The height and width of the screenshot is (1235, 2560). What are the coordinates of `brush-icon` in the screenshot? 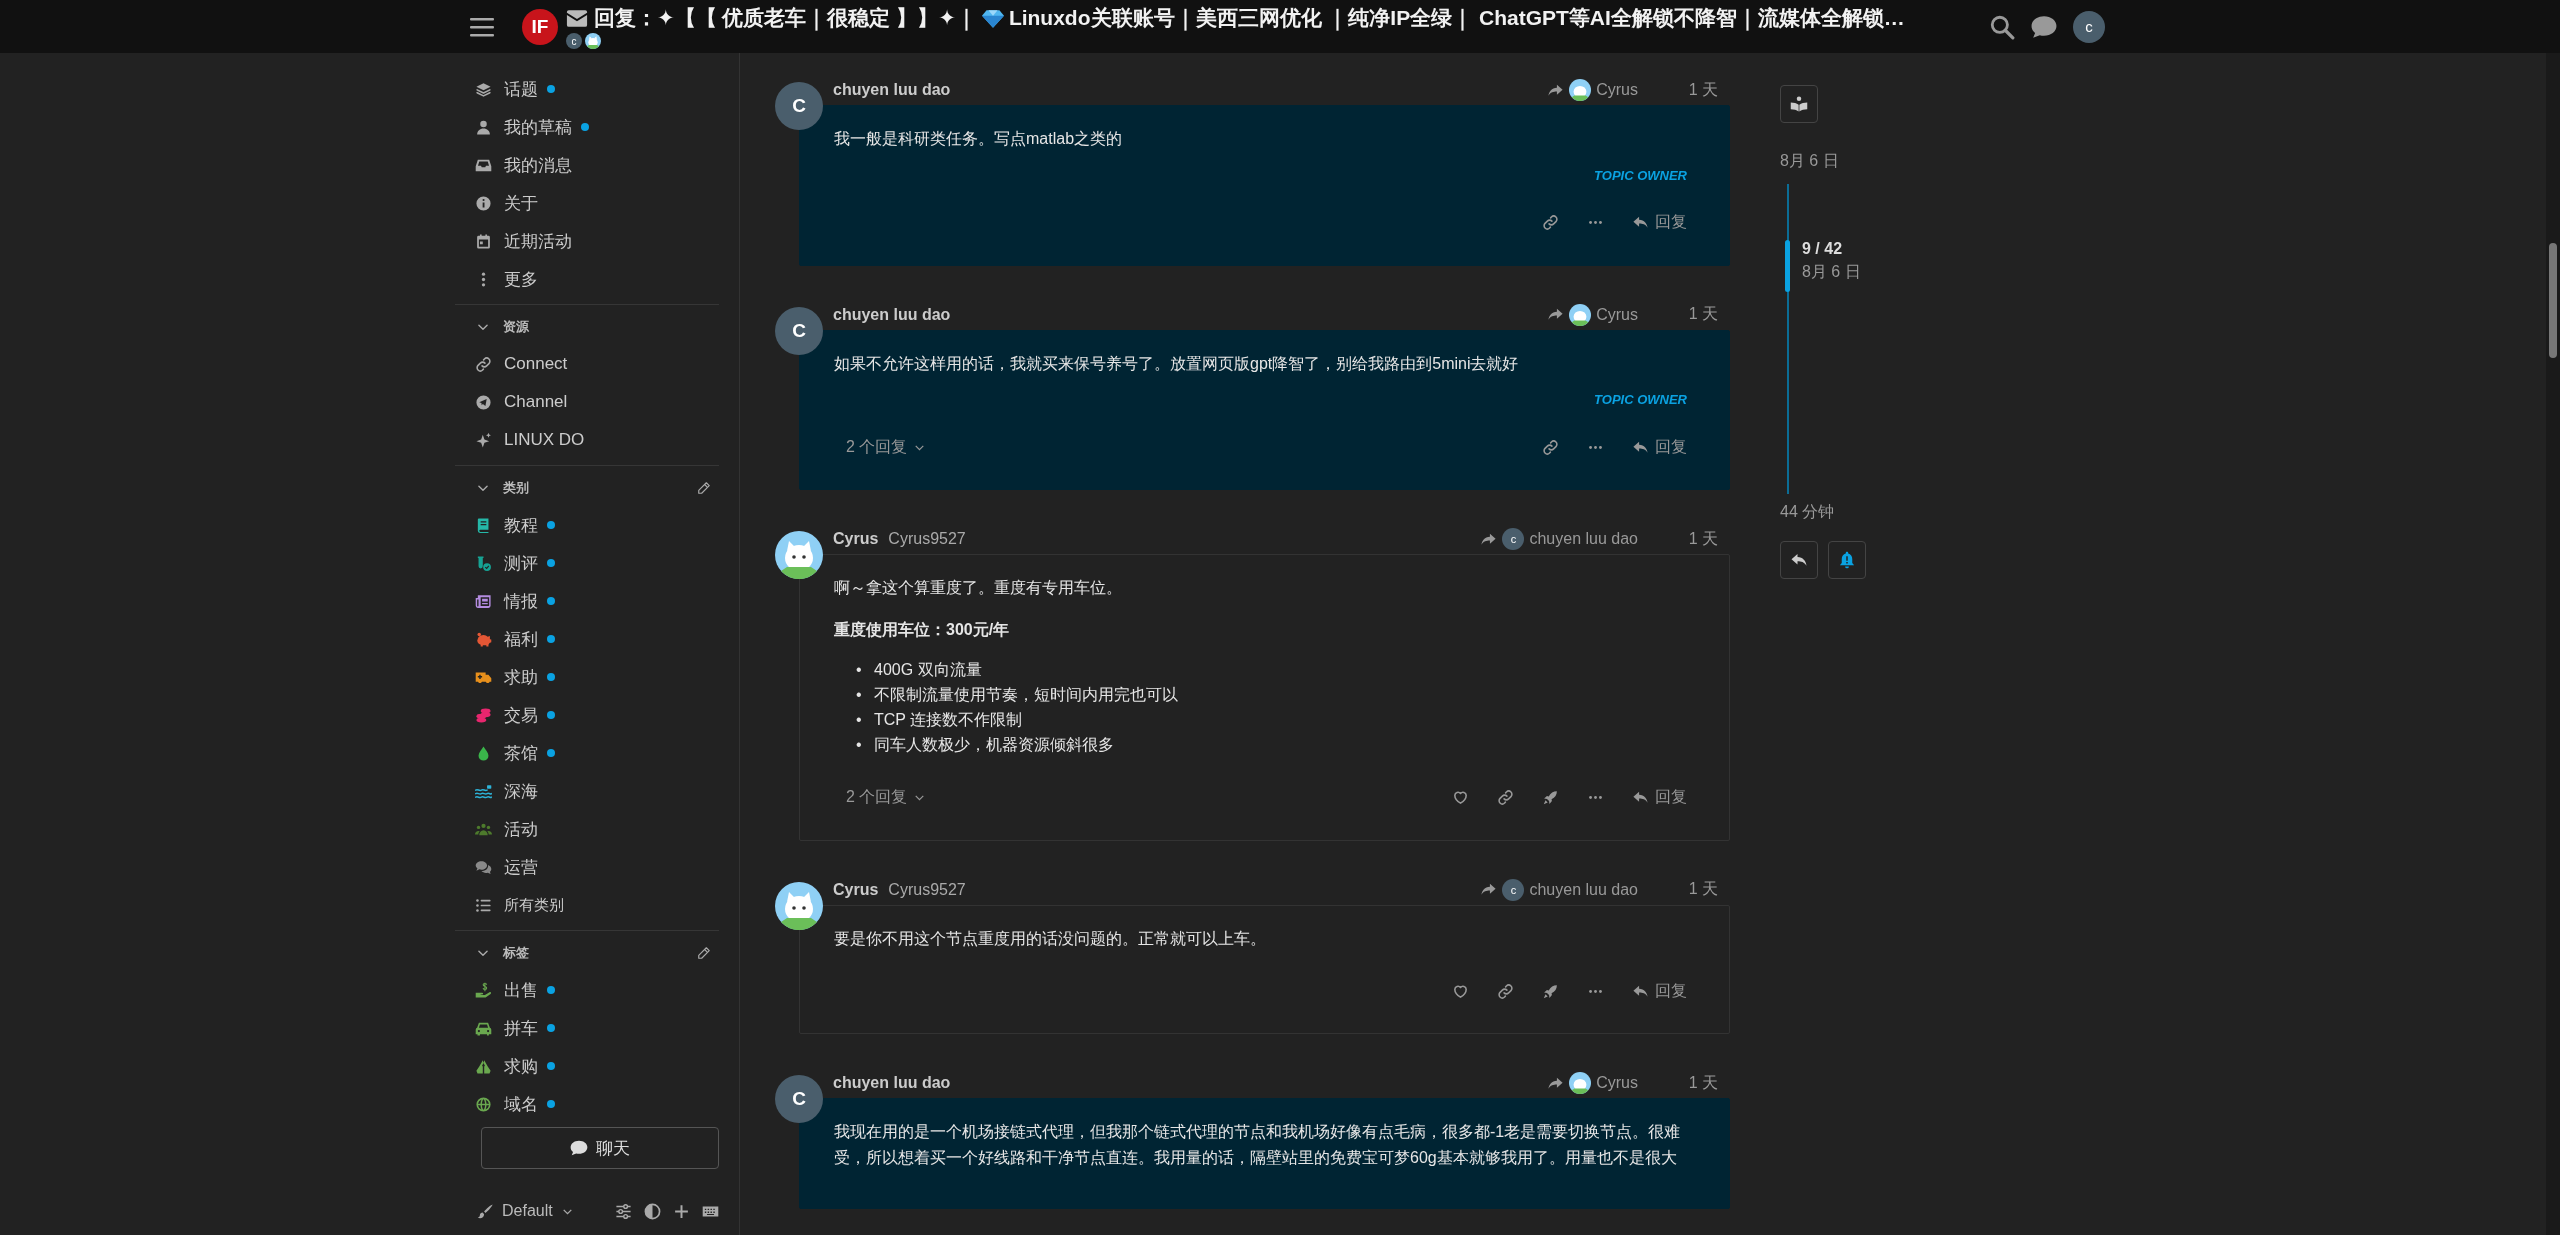 It's located at (485, 1211).